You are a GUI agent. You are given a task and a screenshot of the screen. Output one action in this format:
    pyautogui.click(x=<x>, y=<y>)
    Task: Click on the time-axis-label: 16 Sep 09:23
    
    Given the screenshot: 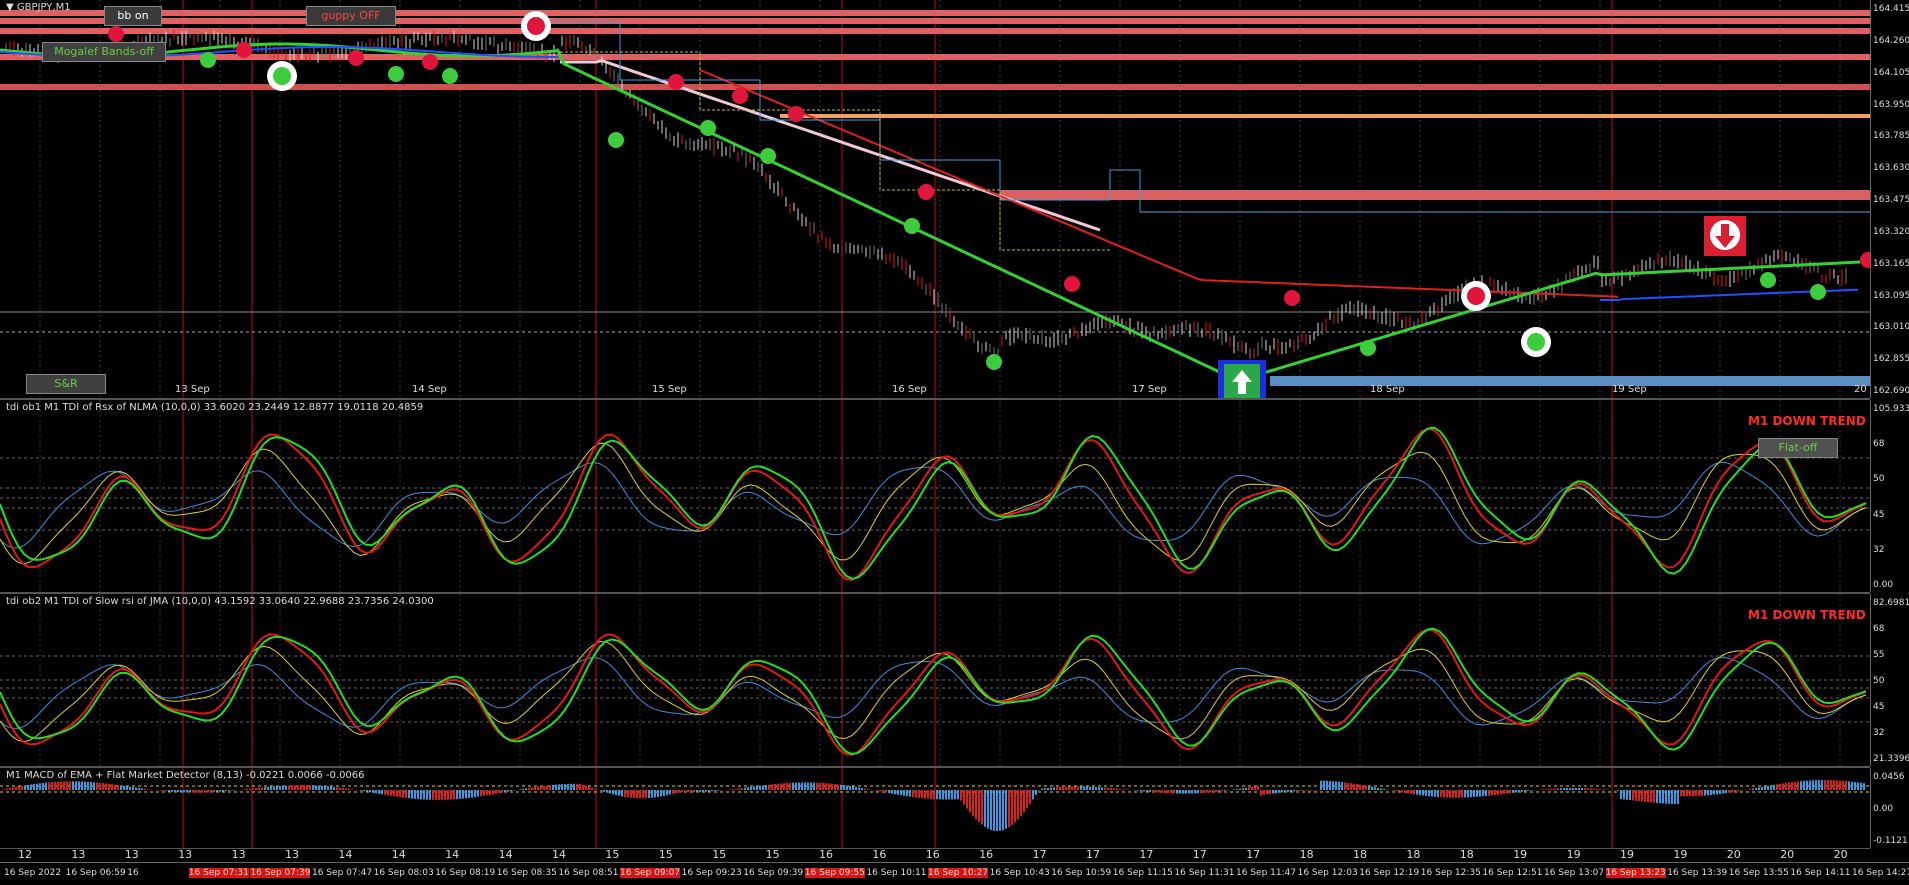 What is the action you would take?
    pyautogui.click(x=711, y=873)
    